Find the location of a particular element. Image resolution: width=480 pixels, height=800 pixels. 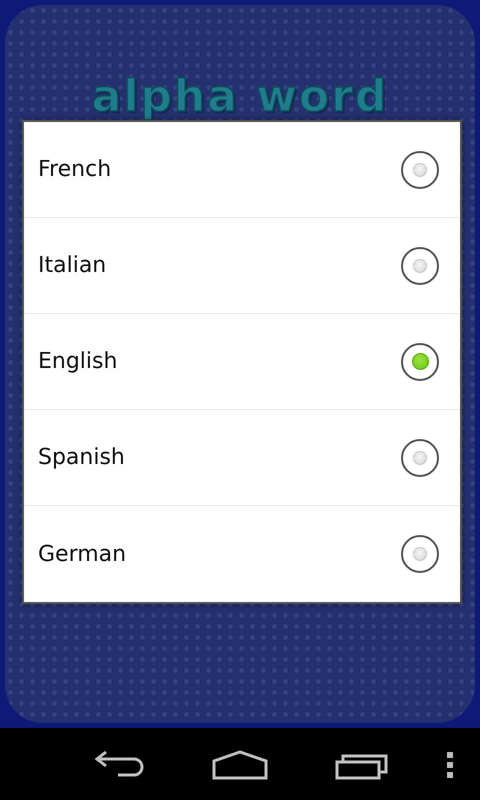

game-logo: alpha word is located at coordinates (240, 97).